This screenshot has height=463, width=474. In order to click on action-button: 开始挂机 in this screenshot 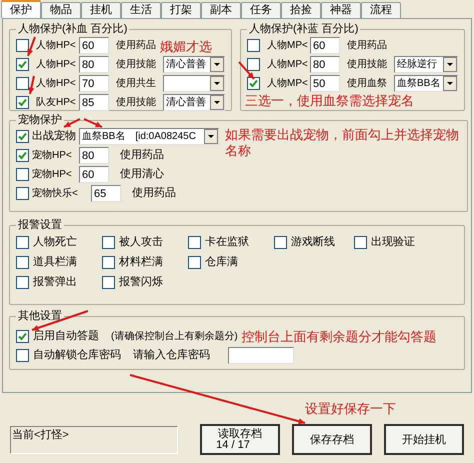, I will do `click(424, 439)`.